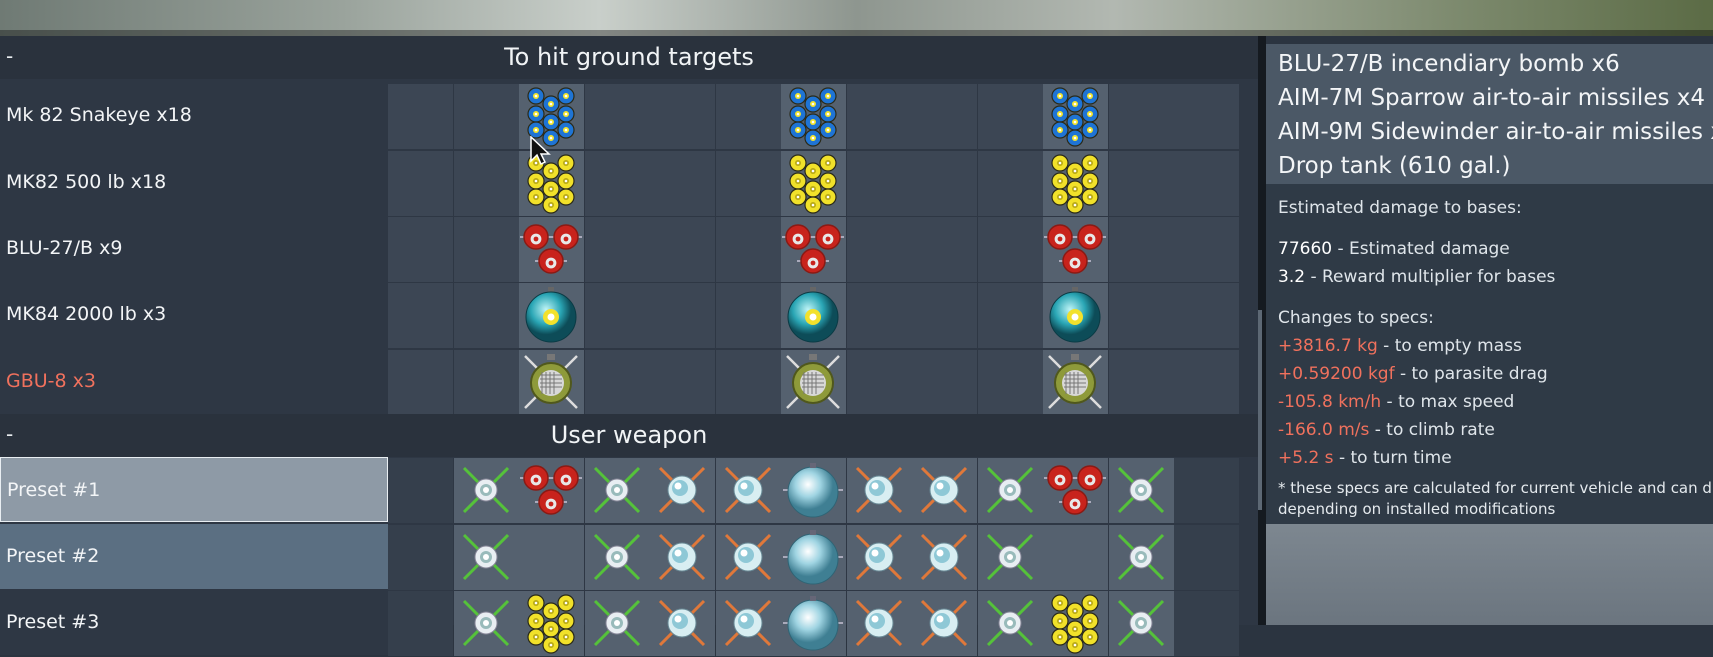  I want to click on preset-row: Preset #1, so click(629, 490).